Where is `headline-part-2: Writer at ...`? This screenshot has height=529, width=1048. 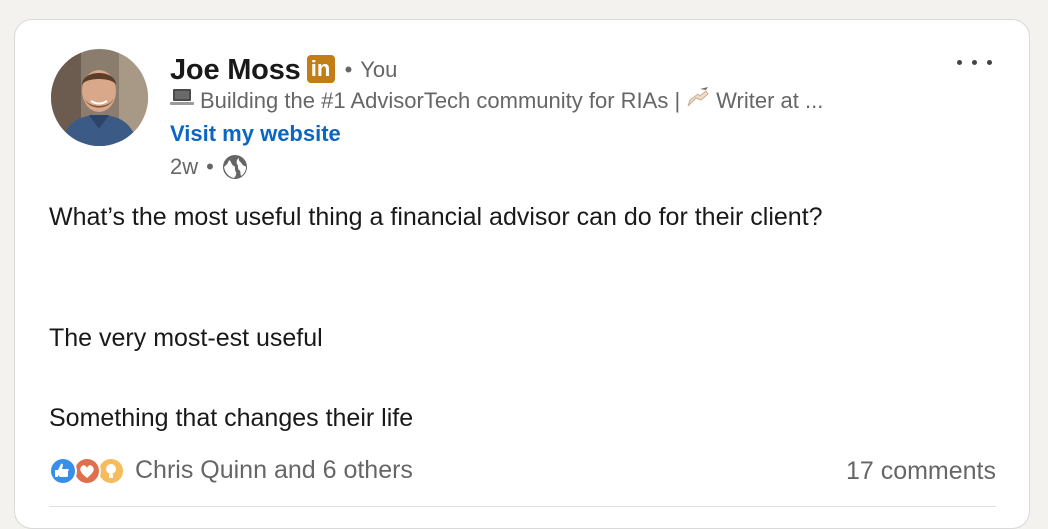 headline-part-2: Writer at ... is located at coordinates (770, 100).